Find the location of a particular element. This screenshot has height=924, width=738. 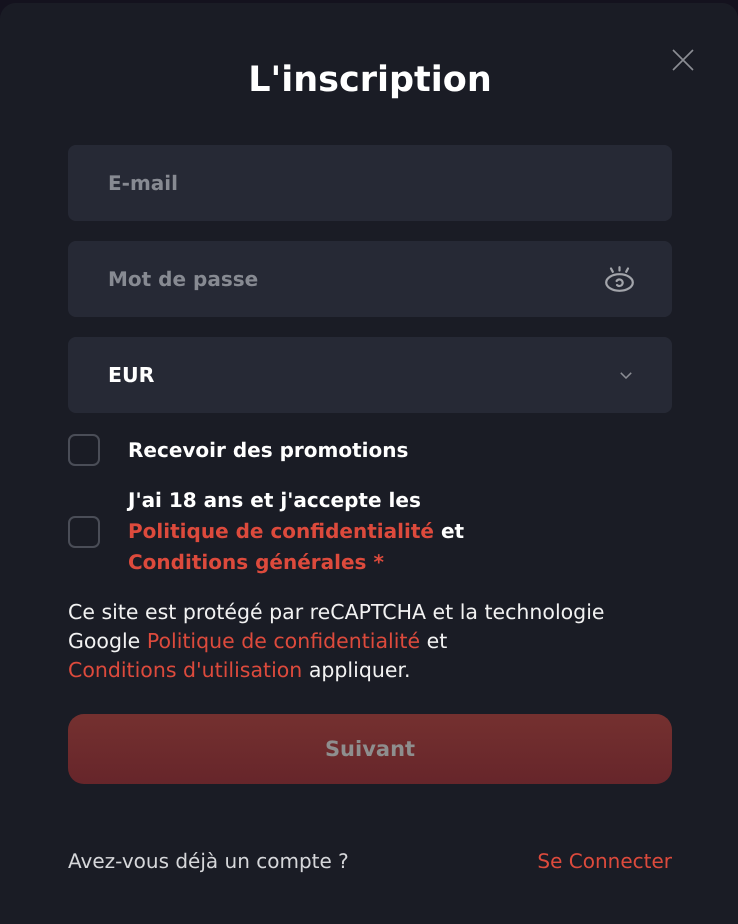

checkbox-label: Recevoir des promotions is located at coordinates (269, 450).